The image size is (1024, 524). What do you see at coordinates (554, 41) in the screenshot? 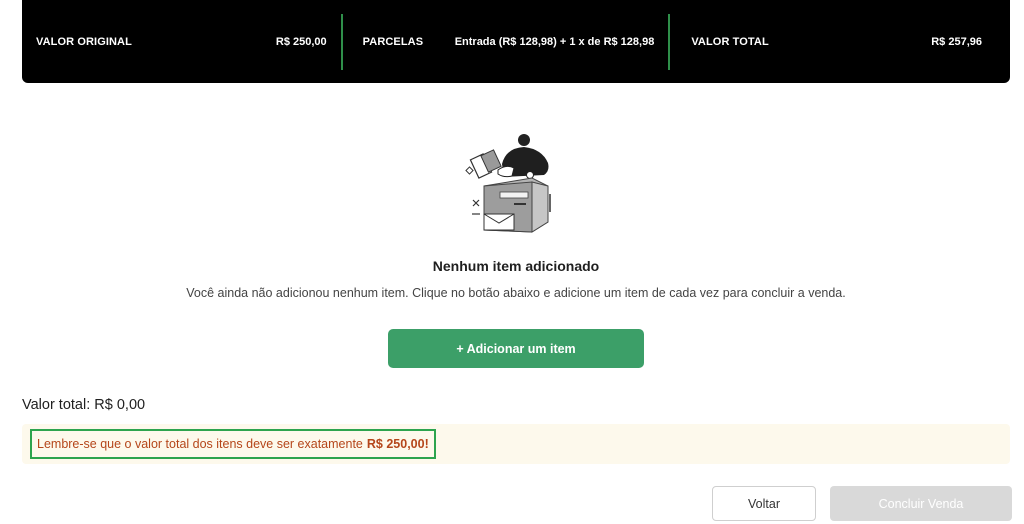
I see `installments-value: Entrada (R$ 128,98) + 1 x de R$ 128,98` at bounding box center [554, 41].